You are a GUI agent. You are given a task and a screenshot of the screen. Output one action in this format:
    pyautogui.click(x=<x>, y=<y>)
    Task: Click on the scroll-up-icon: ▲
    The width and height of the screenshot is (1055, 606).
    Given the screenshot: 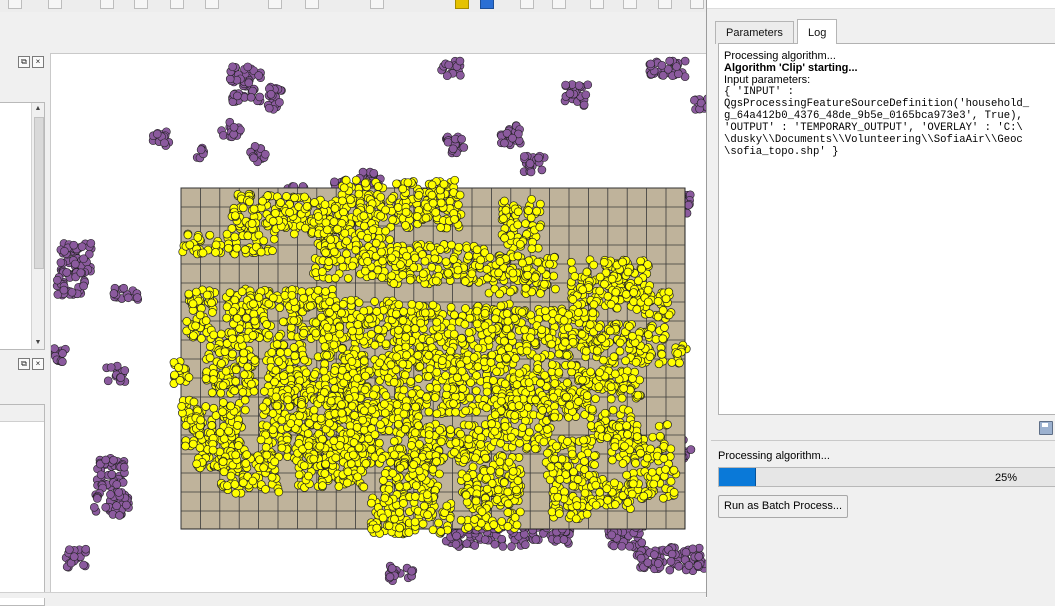 What is the action you would take?
    pyautogui.click(x=38, y=109)
    